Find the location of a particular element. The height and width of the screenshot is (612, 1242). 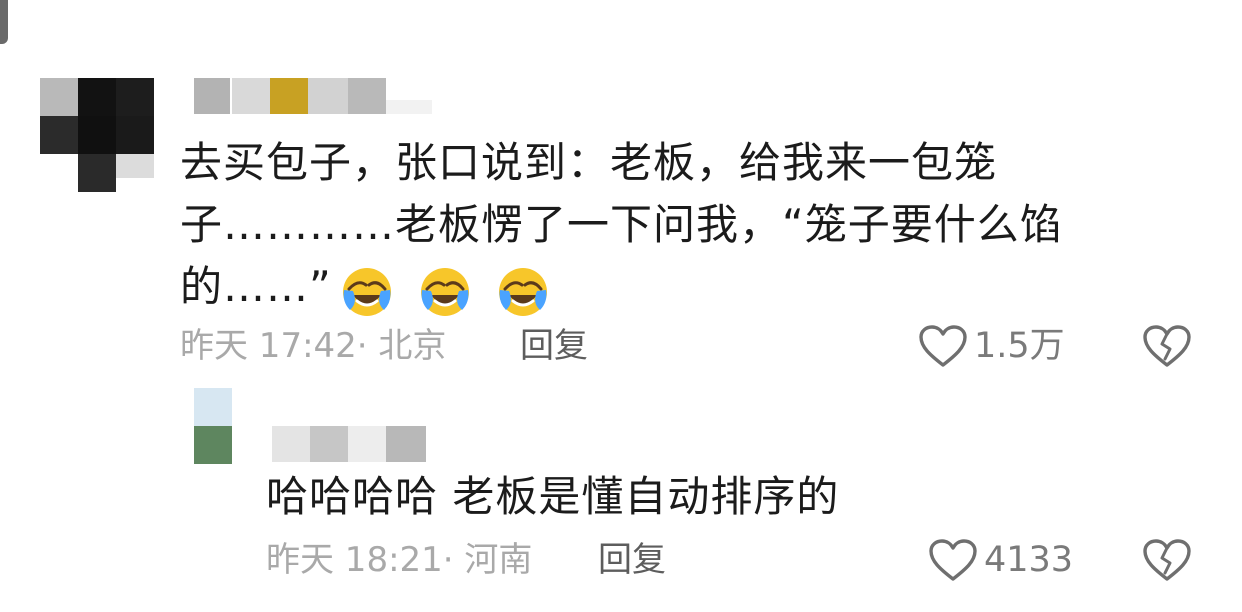

comment-line: 的……” is located at coordinates (621, 288).